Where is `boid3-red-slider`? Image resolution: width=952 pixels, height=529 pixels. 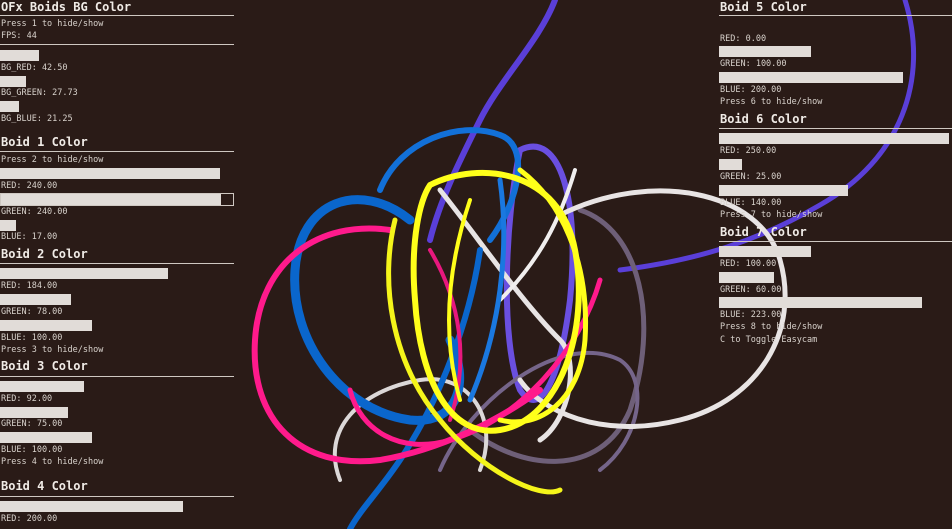 boid3-red-slider is located at coordinates (42, 386).